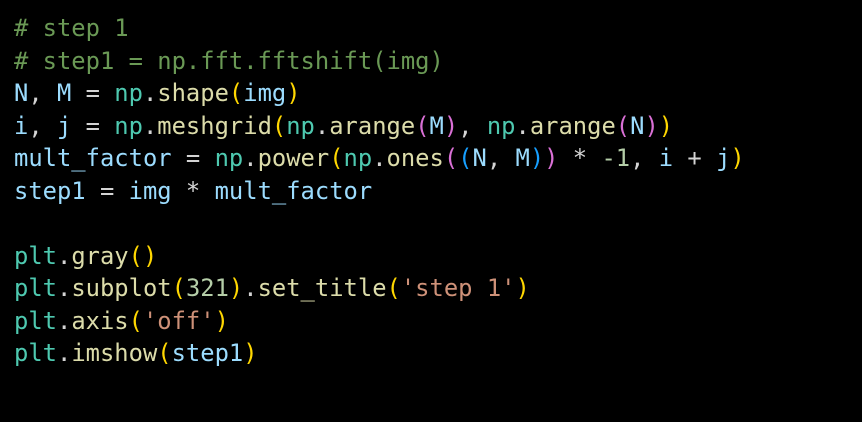 This screenshot has width=862, height=422. What do you see at coordinates (438, 93) in the screenshot?
I see `code-line: N, M = np.shape(img)` at bounding box center [438, 93].